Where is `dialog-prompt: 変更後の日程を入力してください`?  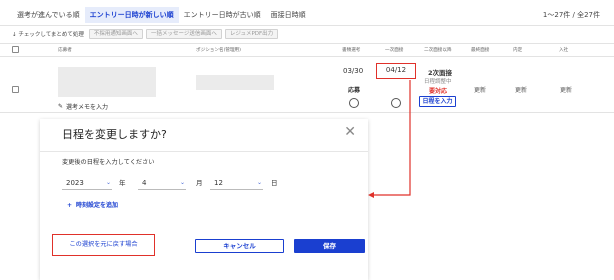 dialog-prompt: 変更後の日程を入力してください is located at coordinates (108, 162).